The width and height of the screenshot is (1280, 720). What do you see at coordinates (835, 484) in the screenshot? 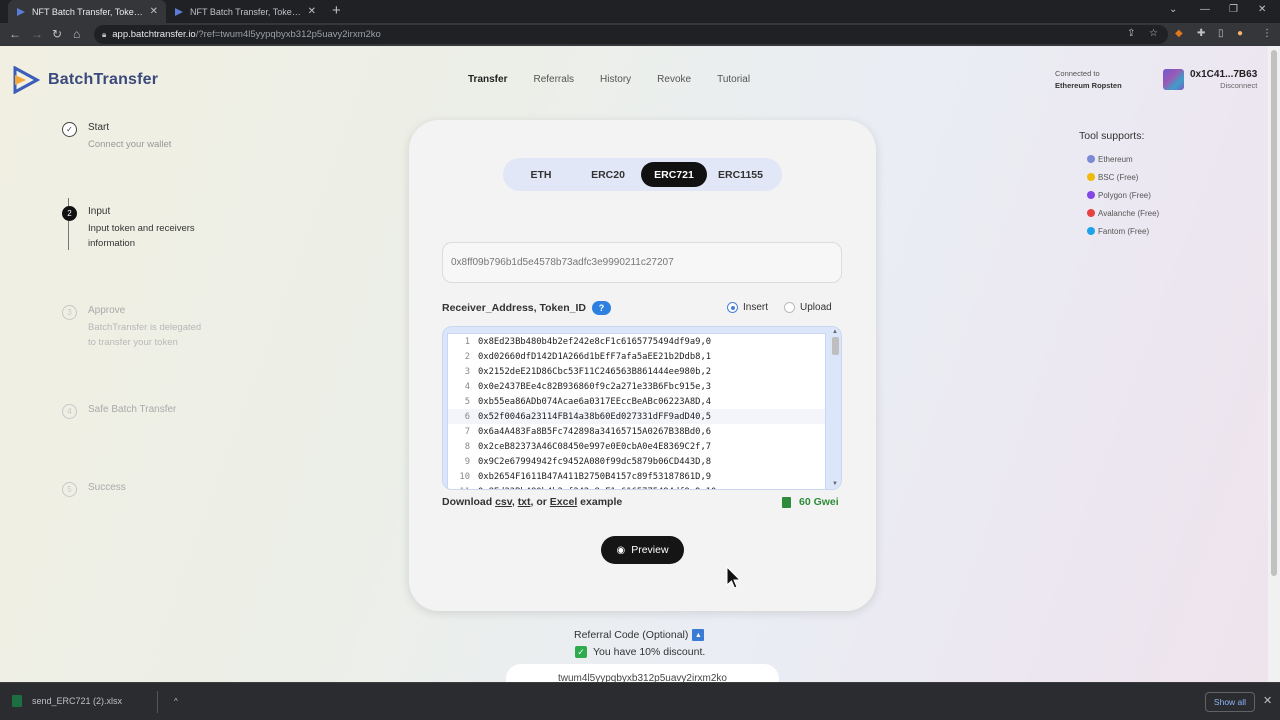
I see `scroll-down-icon: ▼` at bounding box center [835, 484].